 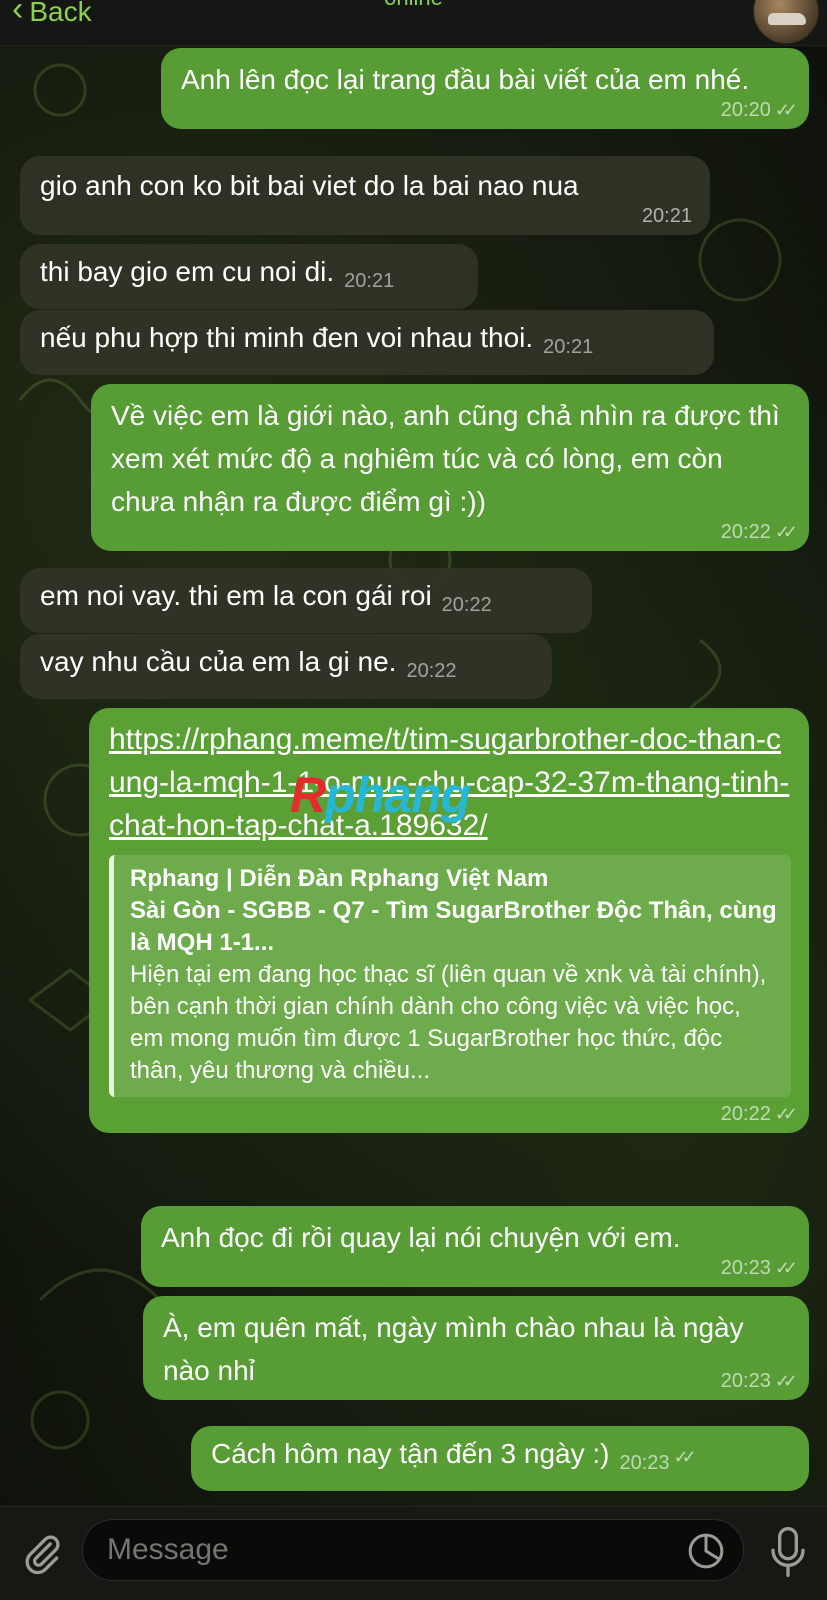 What do you see at coordinates (489, 110) in the screenshot?
I see `message-meta: 20:20 ✓✓` at bounding box center [489, 110].